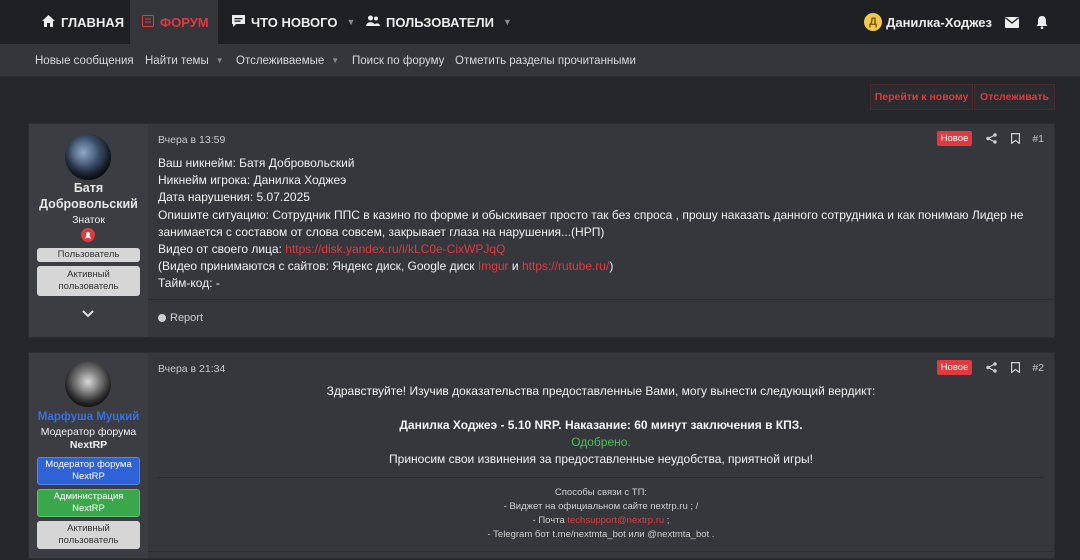 The image size is (1080, 560). I want to click on user-avatar: Д, so click(873, 22).